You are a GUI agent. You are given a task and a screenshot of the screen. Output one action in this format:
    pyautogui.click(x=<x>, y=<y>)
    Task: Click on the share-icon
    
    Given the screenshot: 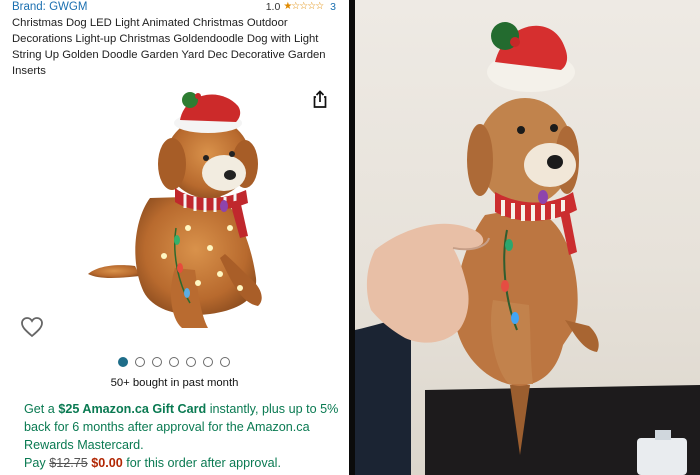 What is the action you would take?
    pyautogui.click(x=320, y=99)
    